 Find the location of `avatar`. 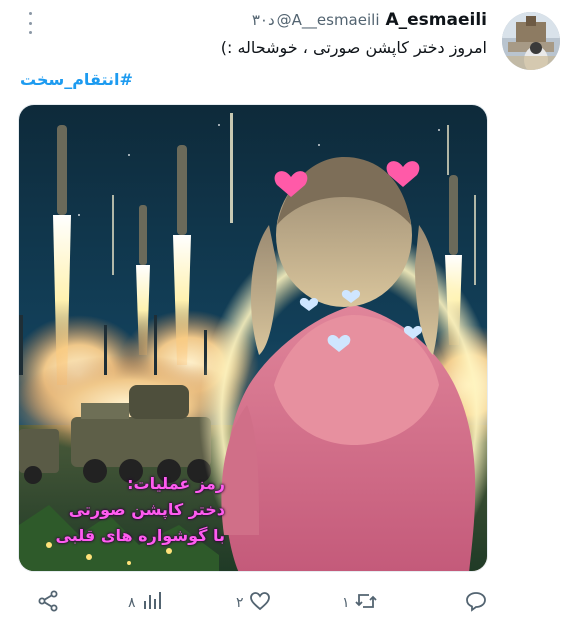

avatar is located at coordinates (531, 41).